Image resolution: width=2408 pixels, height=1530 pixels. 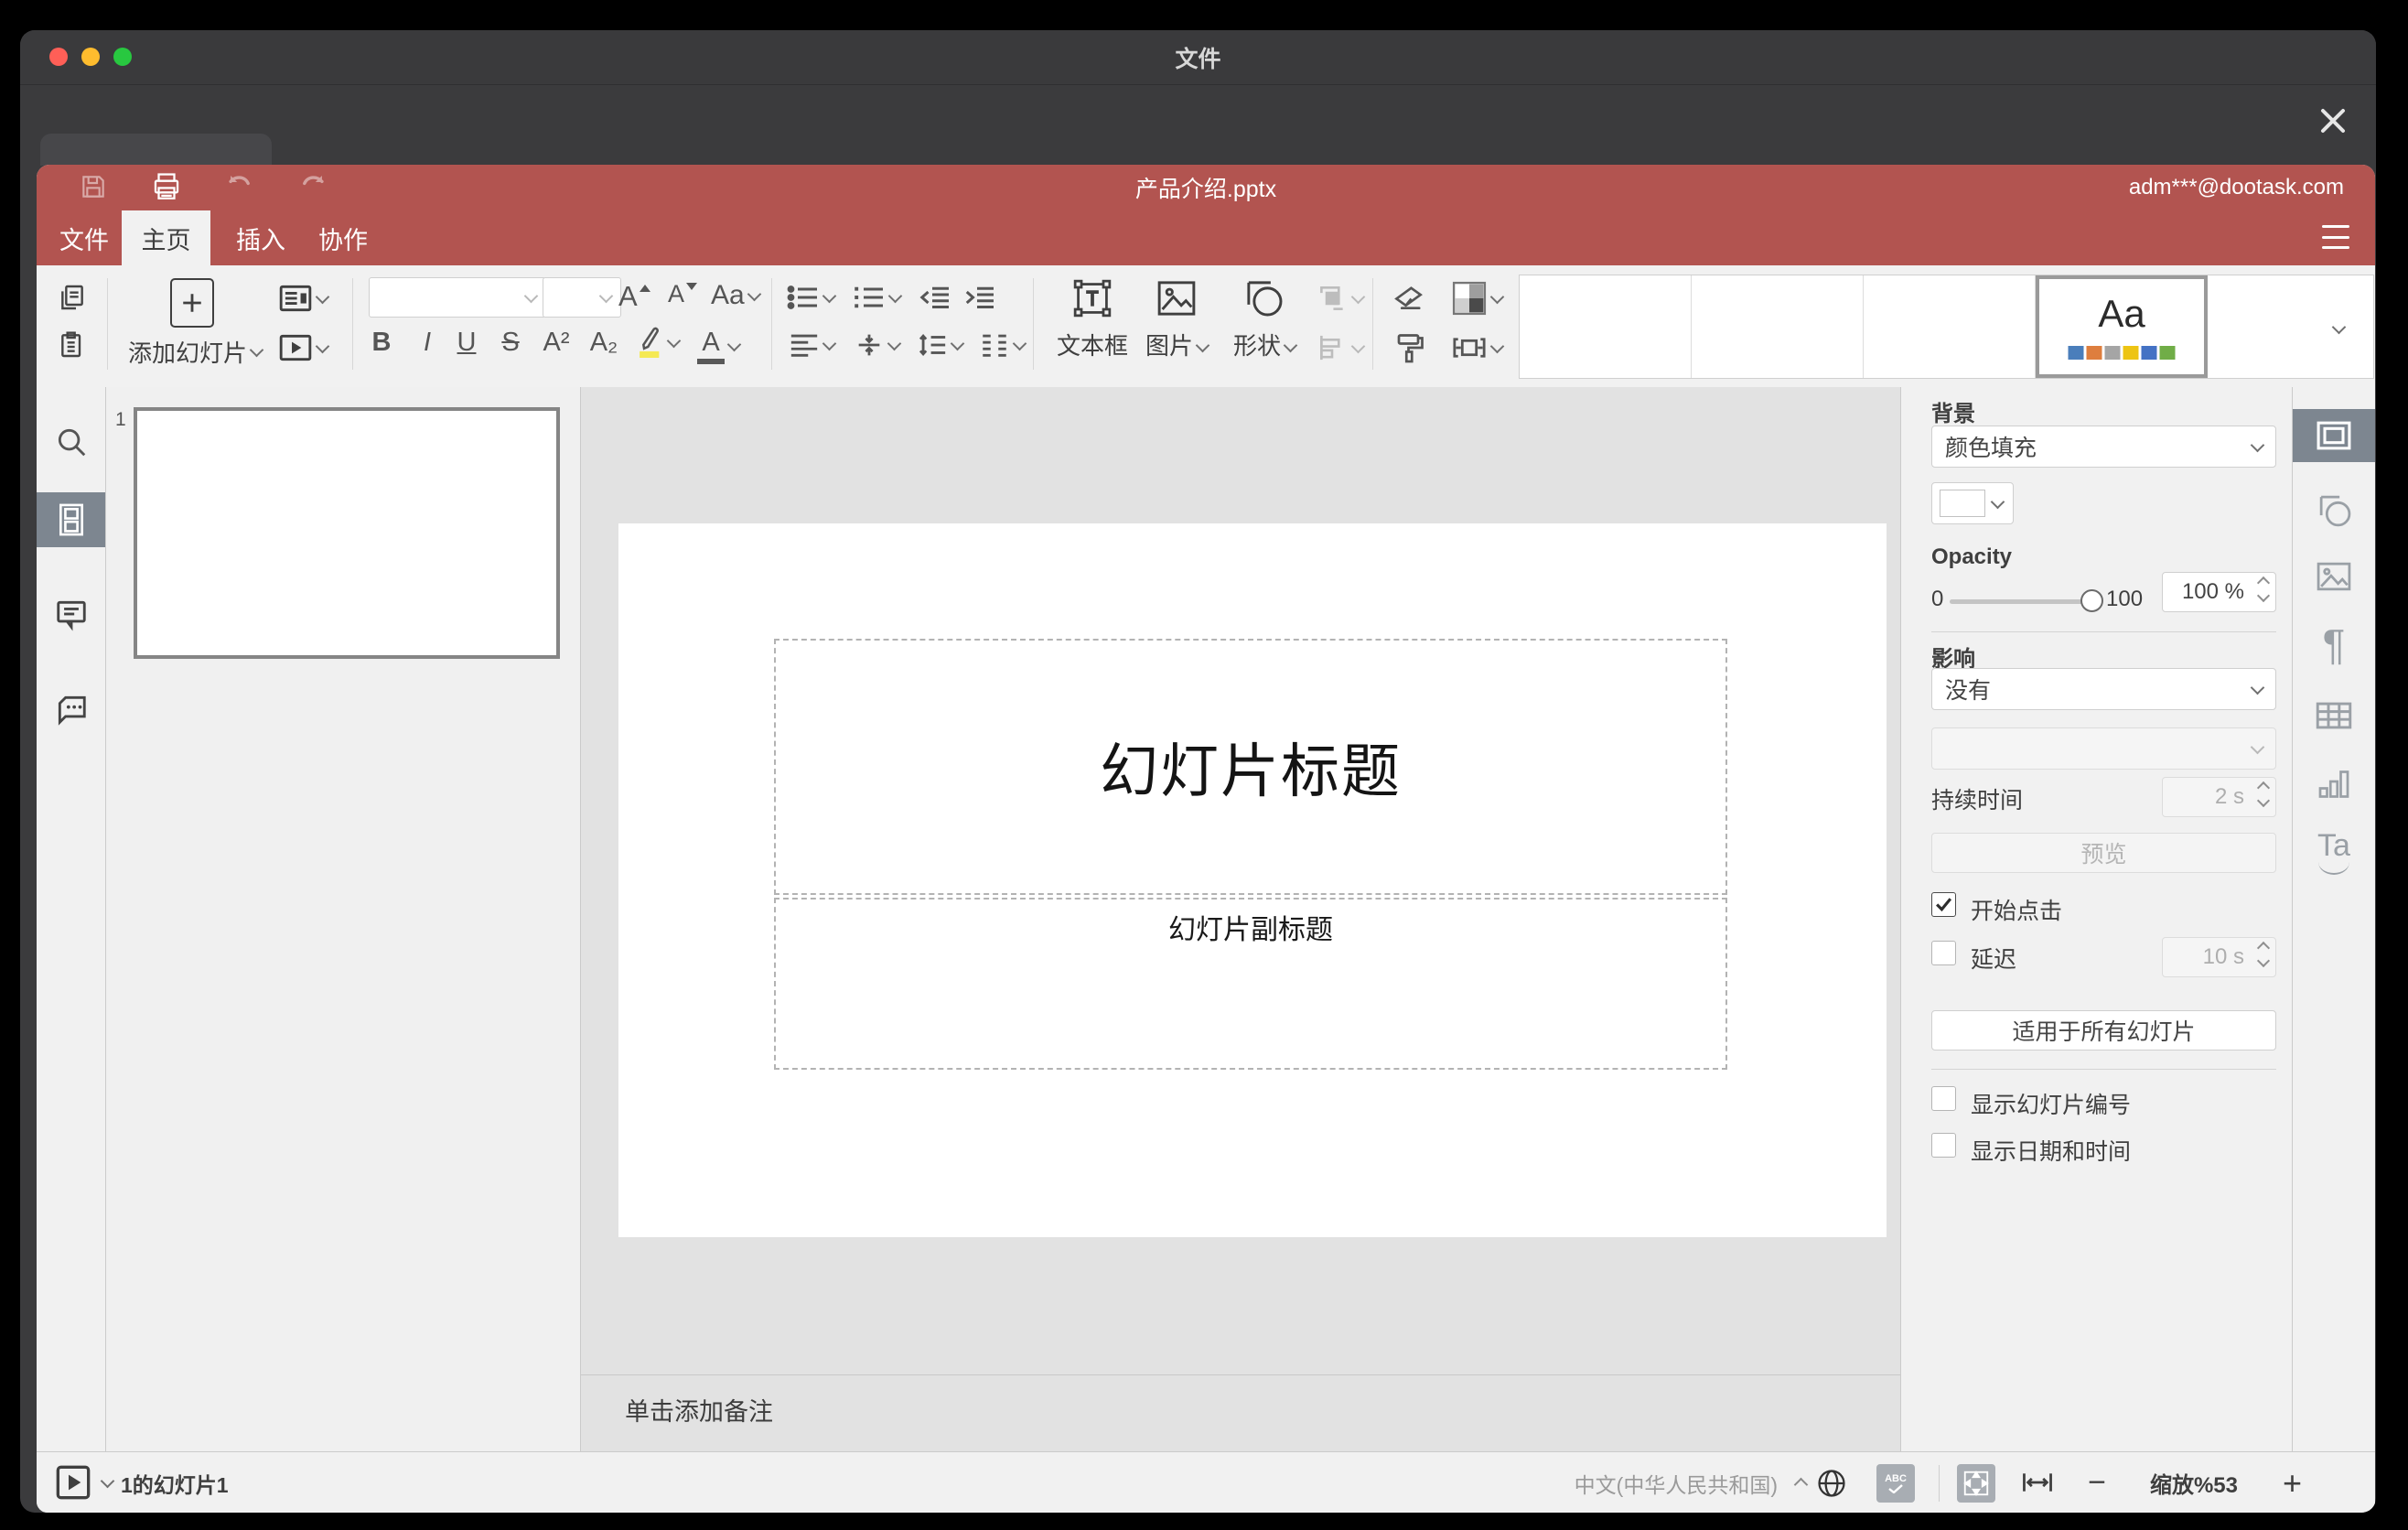 What do you see at coordinates (2103, 748) in the screenshot?
I see `effect-option-select` at bounding box center [2103, 748].